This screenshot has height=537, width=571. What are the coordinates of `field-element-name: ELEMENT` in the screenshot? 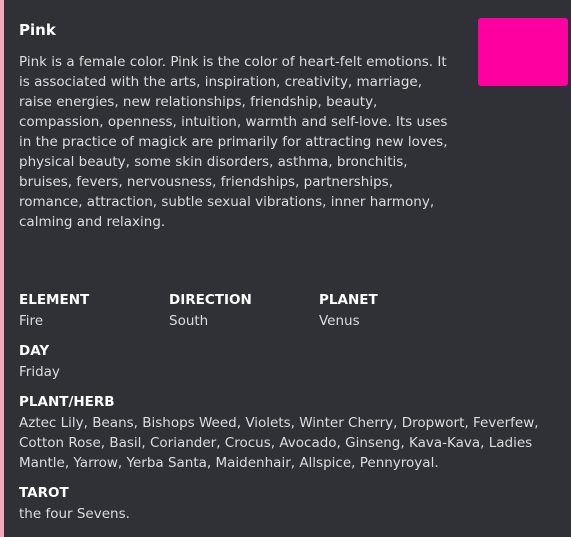 It's located at (54, 300).